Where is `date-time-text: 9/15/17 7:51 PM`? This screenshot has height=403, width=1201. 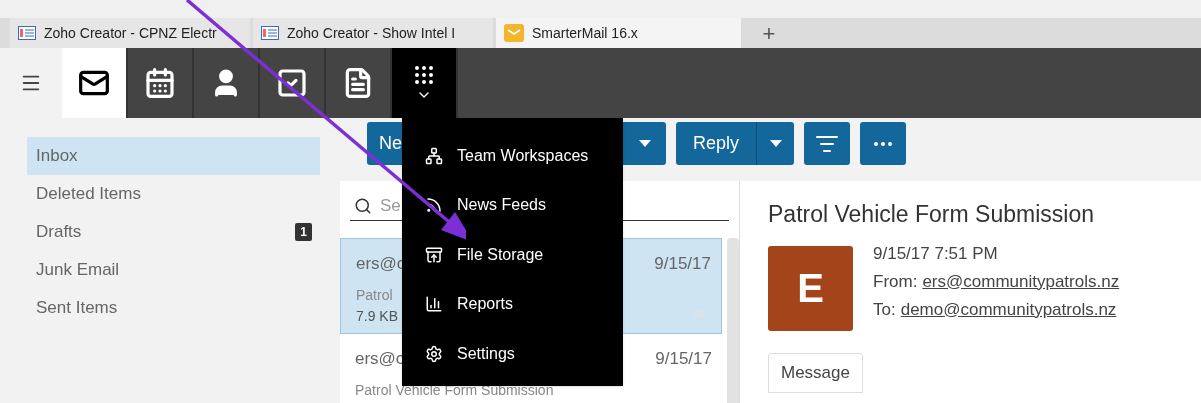
date-time-text: 9/15/17 7:51 PM is located at coordinates (936, 253).